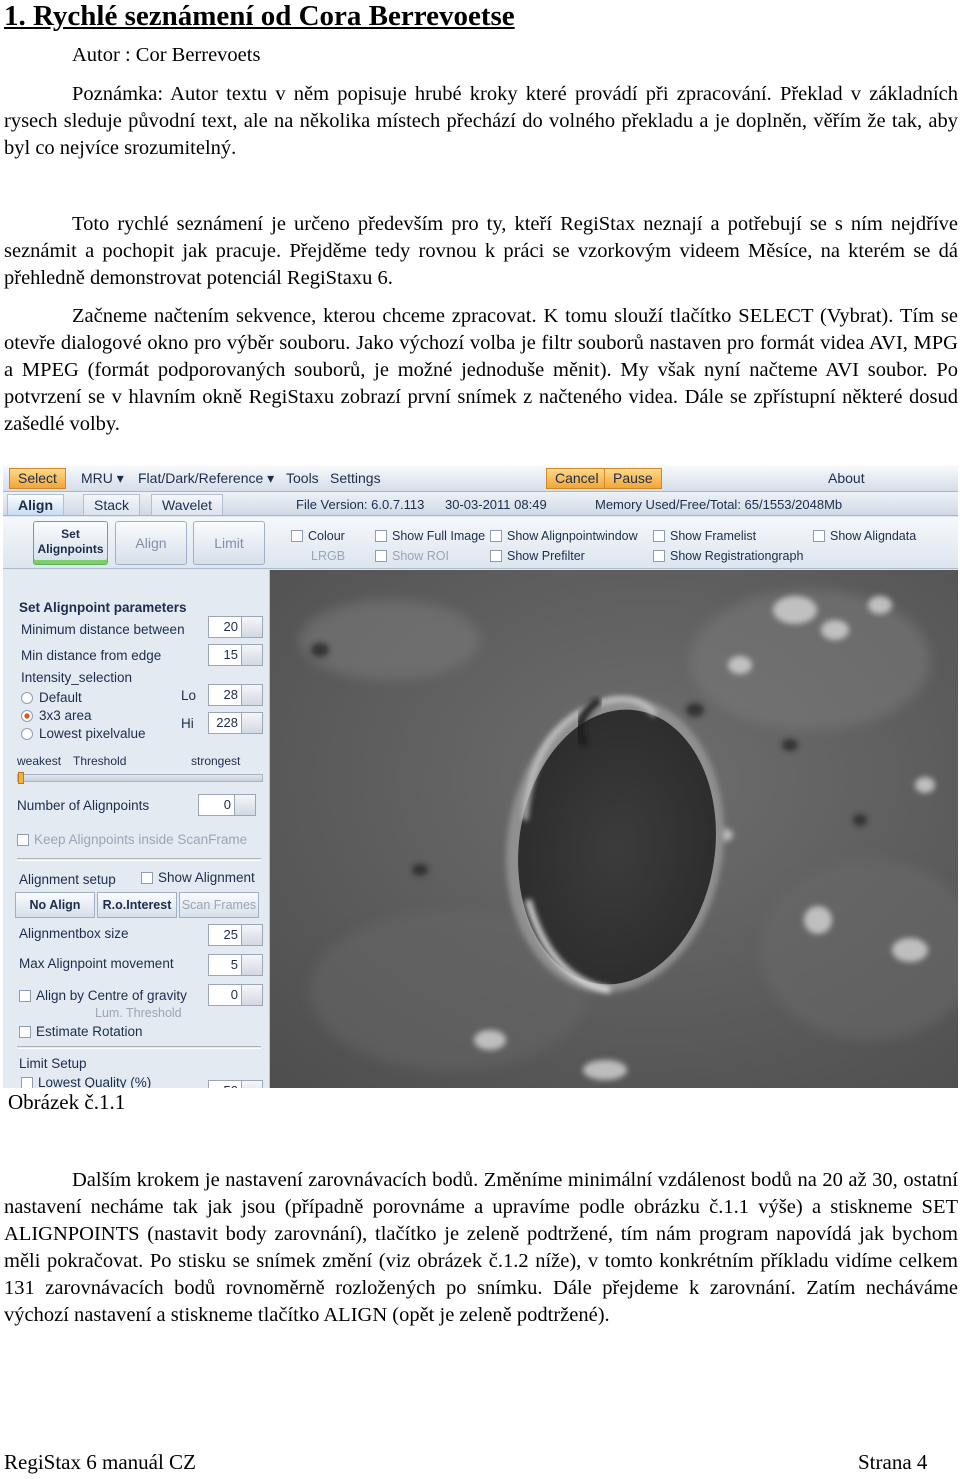 The image size is (960, 1479). I want to click on mru-menu: MRU ▾, so click(102, 478).